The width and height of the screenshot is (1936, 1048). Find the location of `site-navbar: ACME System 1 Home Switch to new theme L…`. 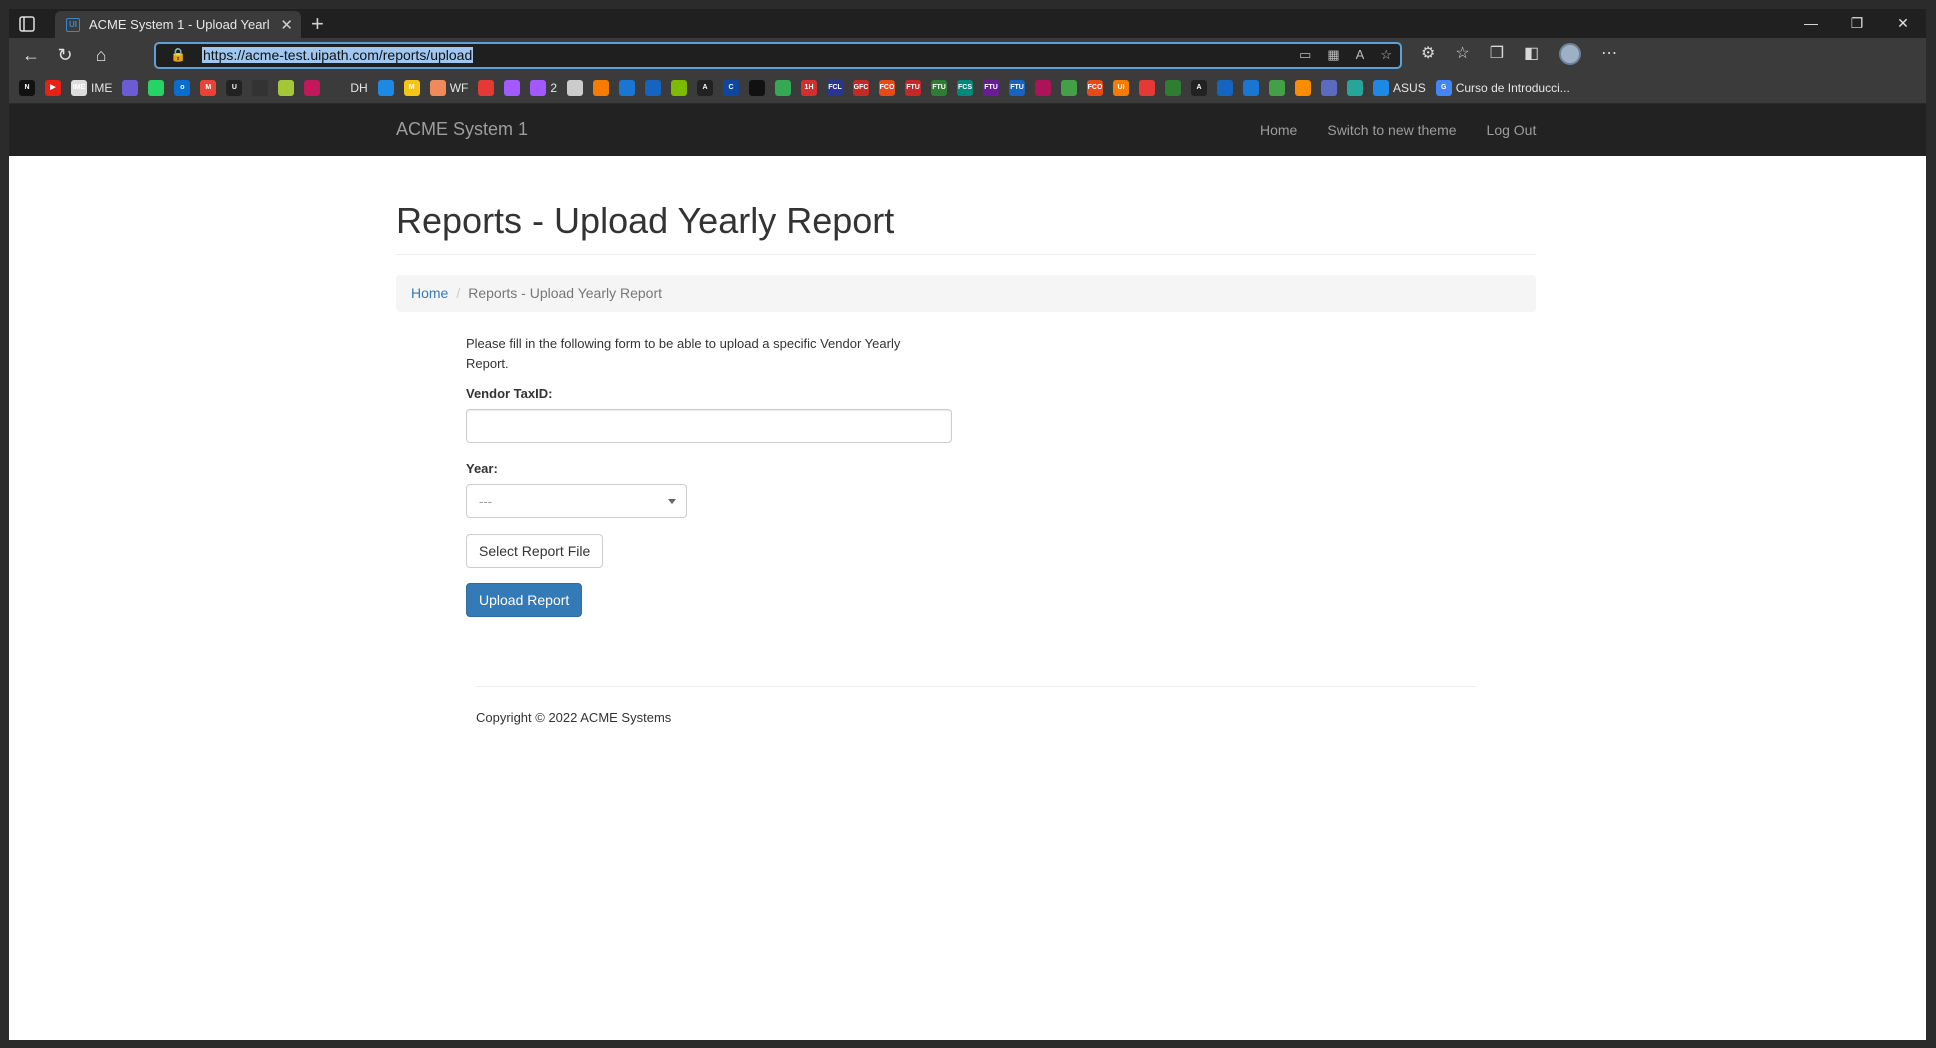

site-navbar: ACME System 1 Home Switch to new theme L… is located at coordinates (967, 130).